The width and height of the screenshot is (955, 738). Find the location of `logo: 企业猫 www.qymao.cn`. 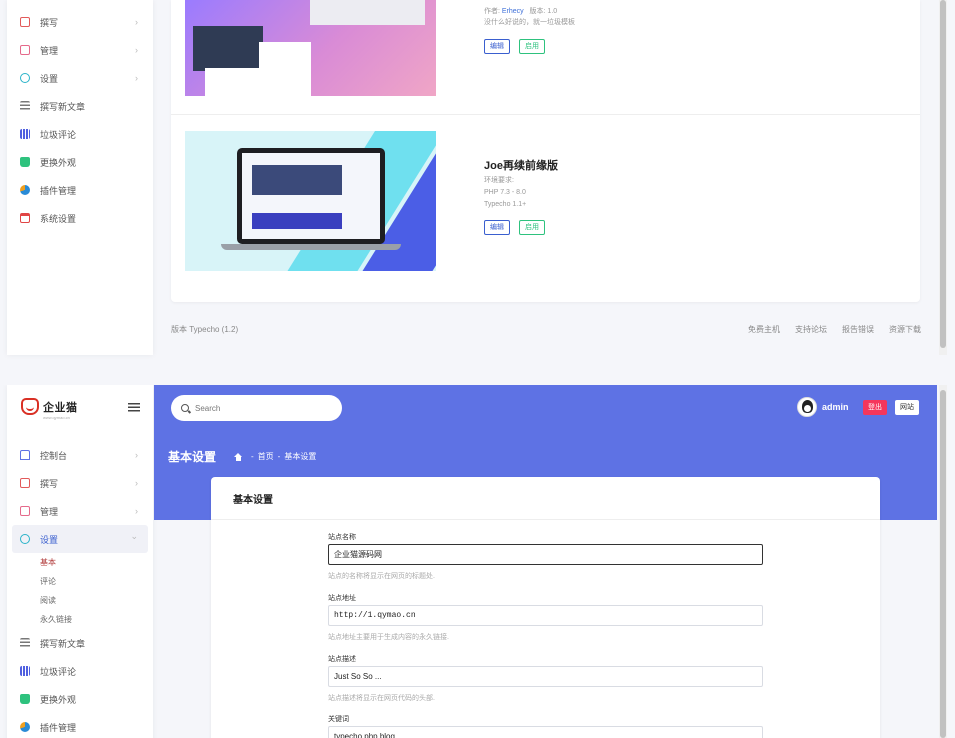

logo: 企业猫 www.qymao.cn is located at coordinates (49, 409).